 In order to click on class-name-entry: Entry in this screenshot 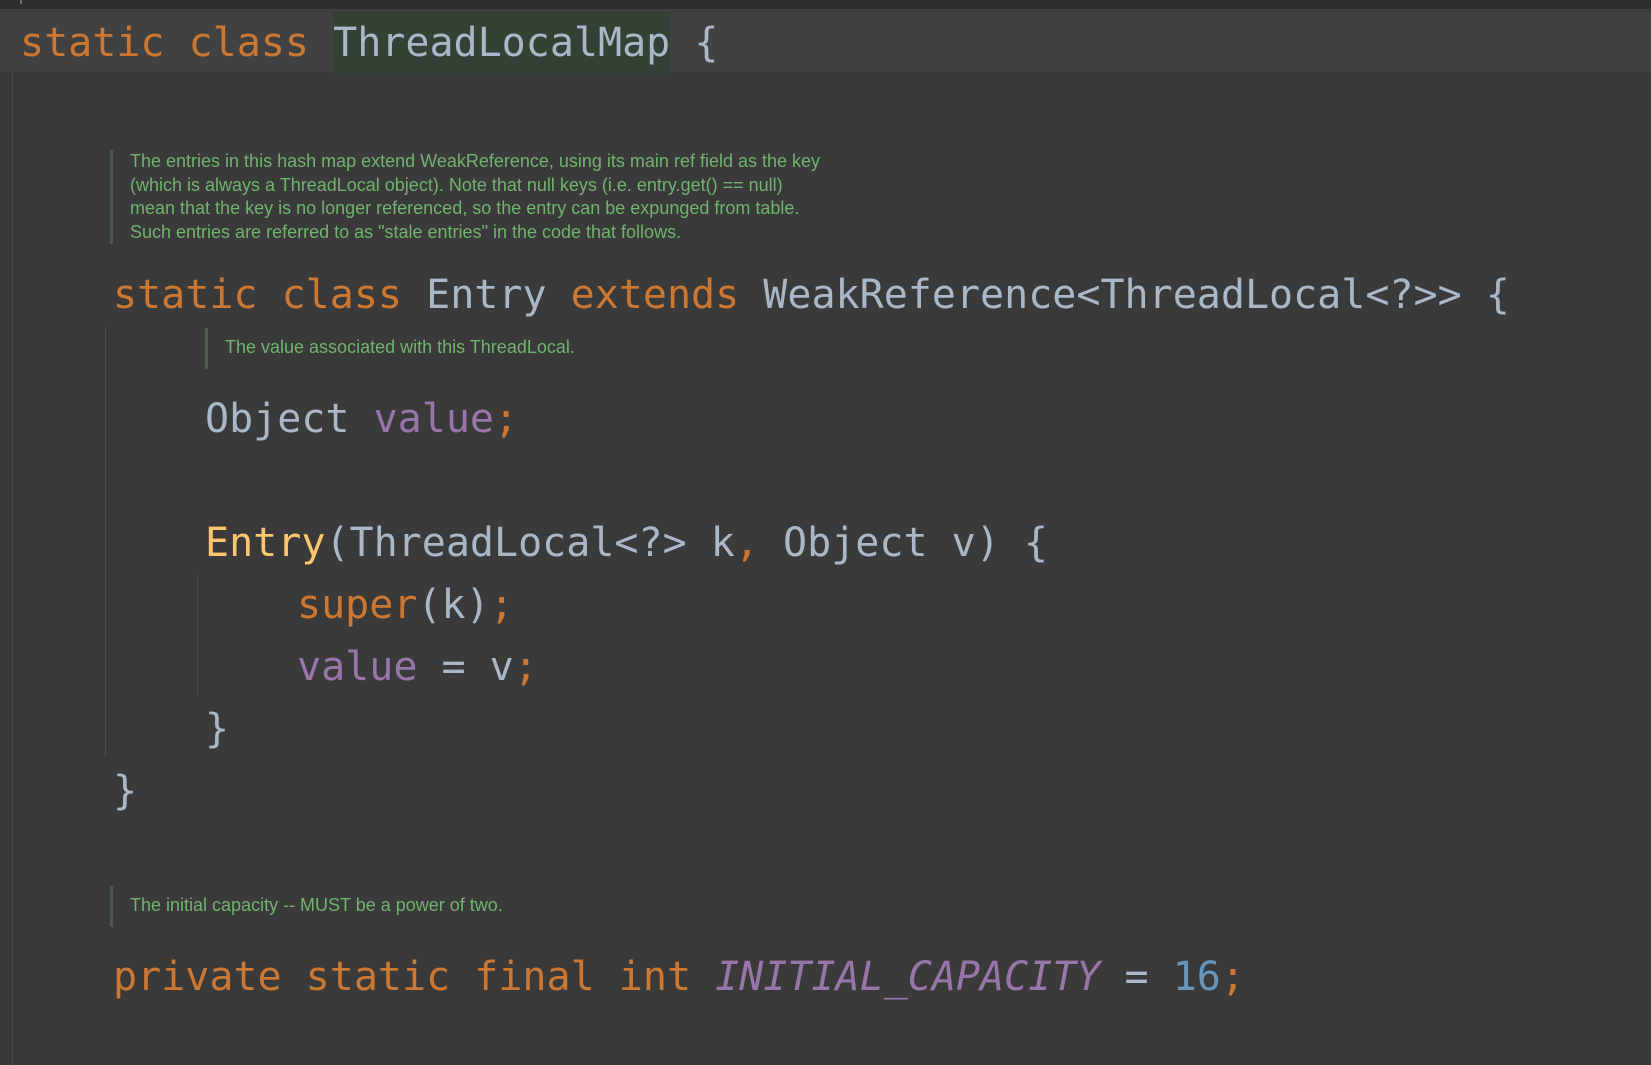, I will do `click(486, 295)`.